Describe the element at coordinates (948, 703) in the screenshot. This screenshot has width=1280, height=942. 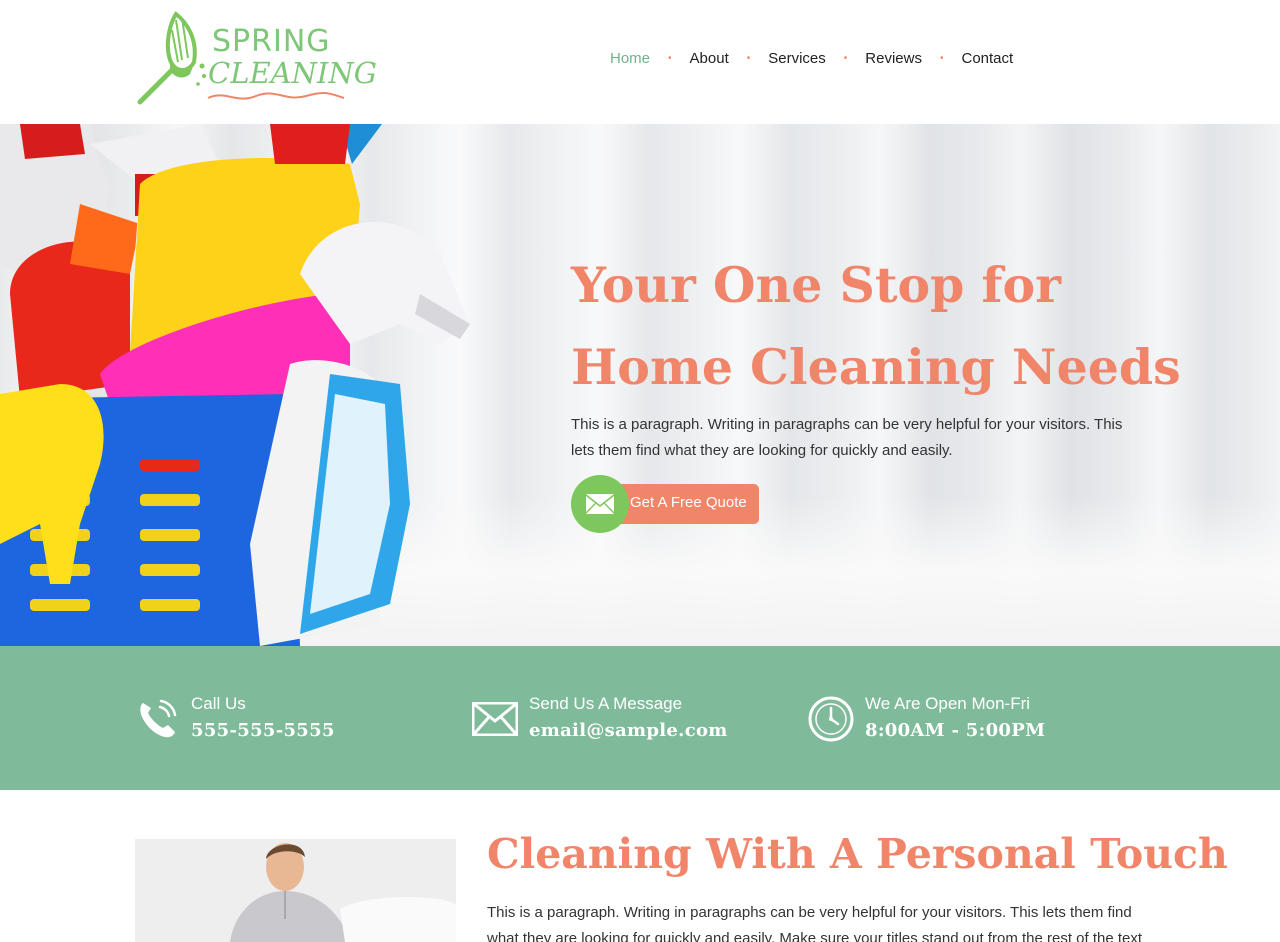
I see `hours-label: We Are Open Mon-Fri` at that location.